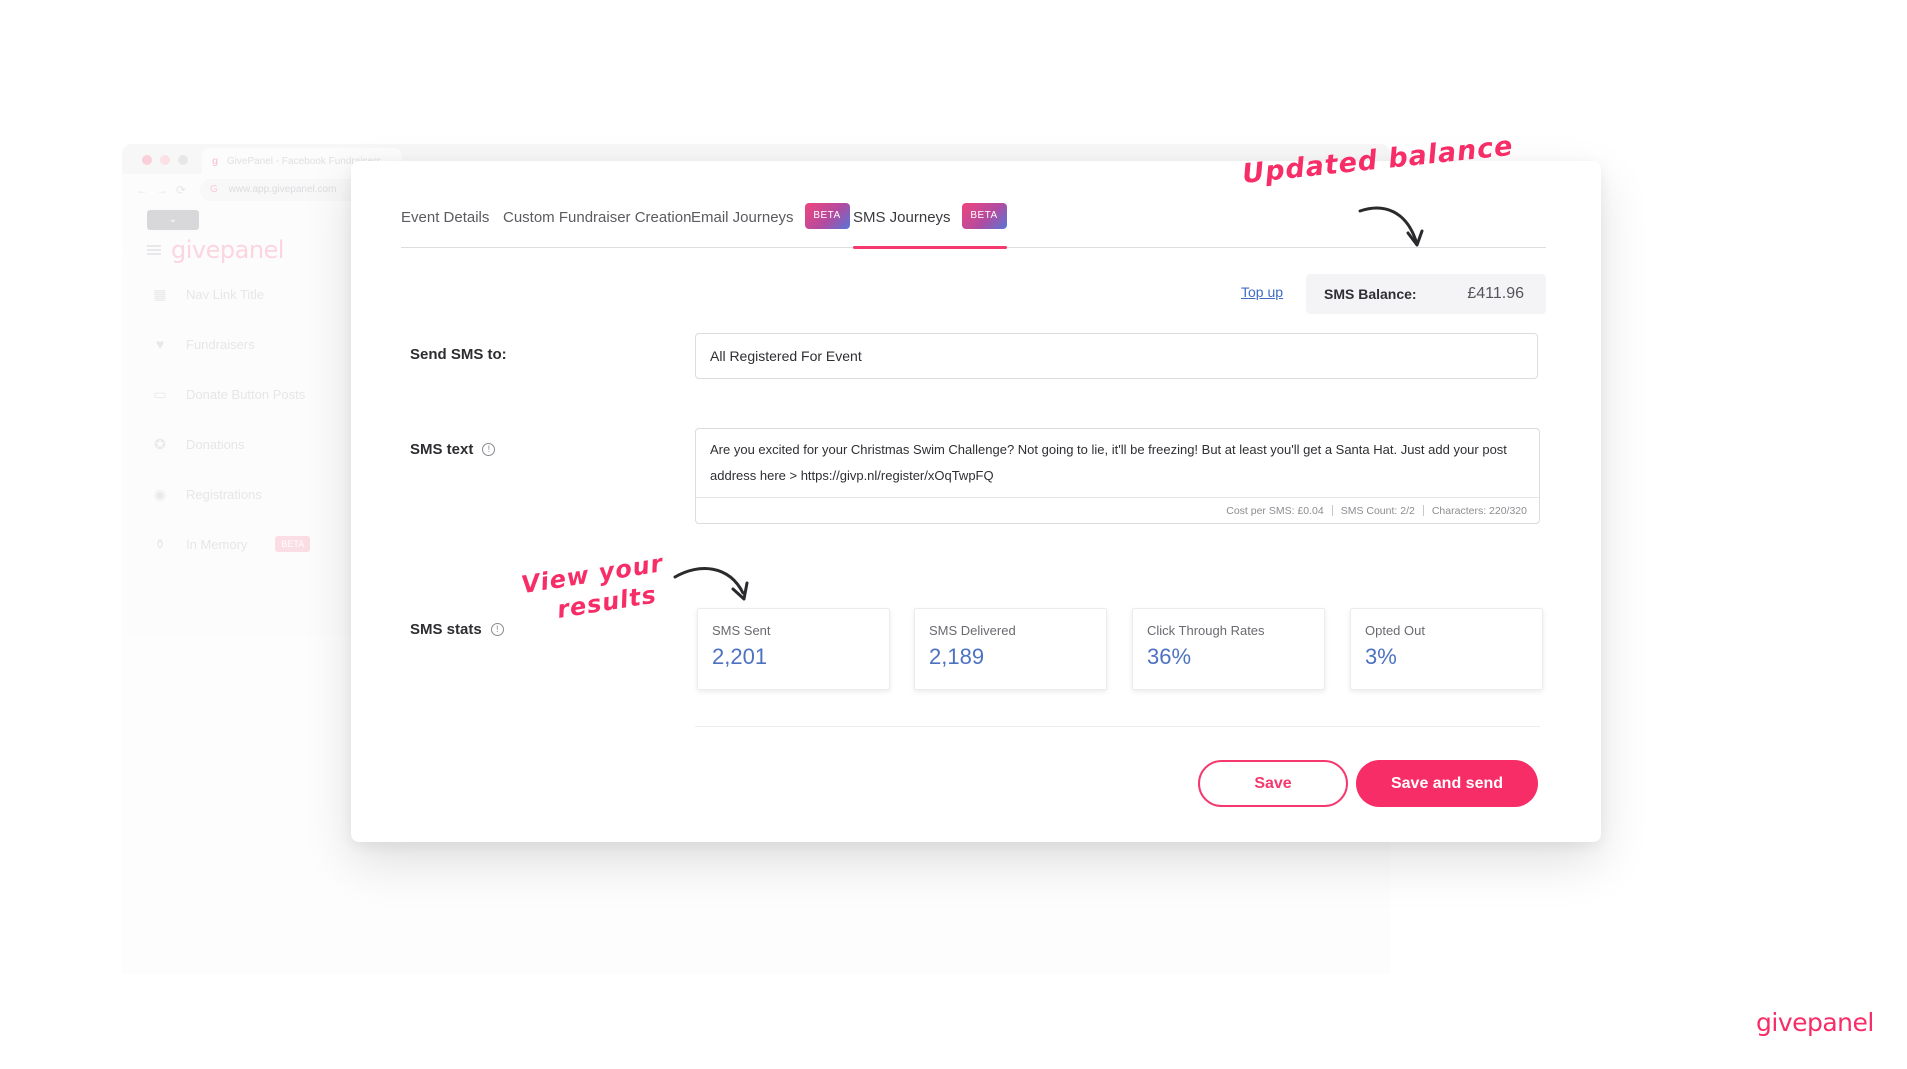 This screenshot has width=1907, height=1069. Describe the element at coordinates (597, 217) in the screenshot. I see `tab-label: Custom Fundraiser Creation` at that location.